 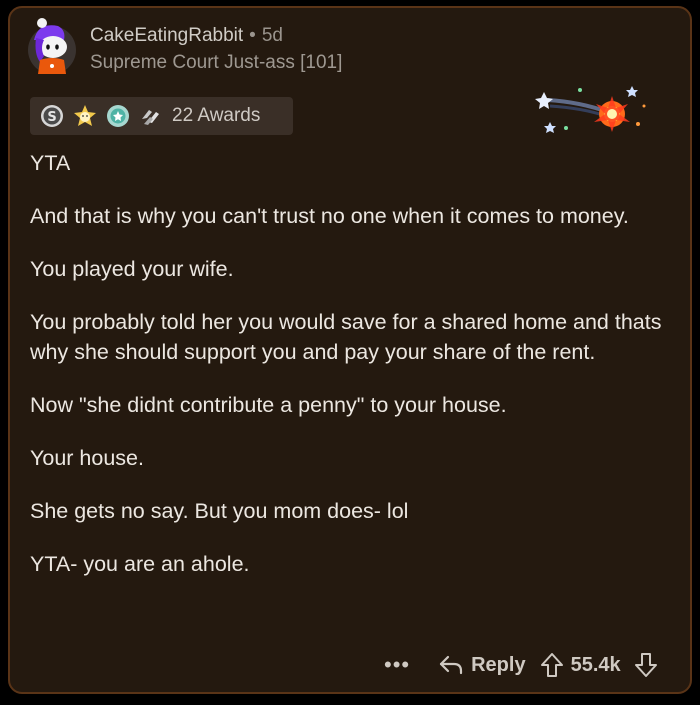 What do you see at coordinates (397, 665) in the screenshot?
I see `more-options-button: •••` at bounding box center [397, 665].